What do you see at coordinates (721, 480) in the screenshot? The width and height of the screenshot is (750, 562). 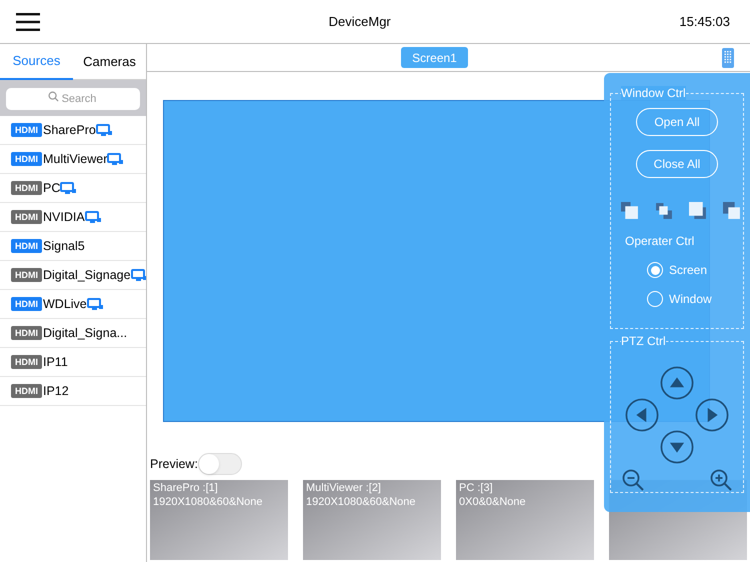 I see `zoom-in-icon` at bounding box center [721, 480].